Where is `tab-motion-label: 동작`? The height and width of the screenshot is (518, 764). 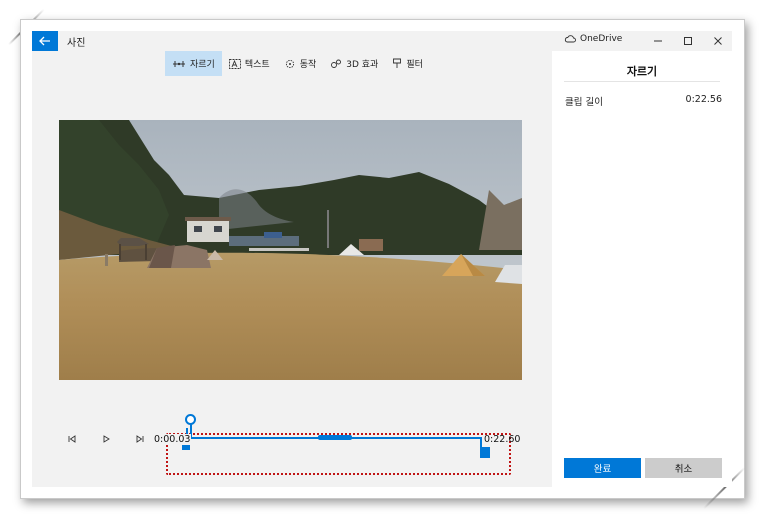
tab-motion-label: 동작 is located at coordinates (308, 65).